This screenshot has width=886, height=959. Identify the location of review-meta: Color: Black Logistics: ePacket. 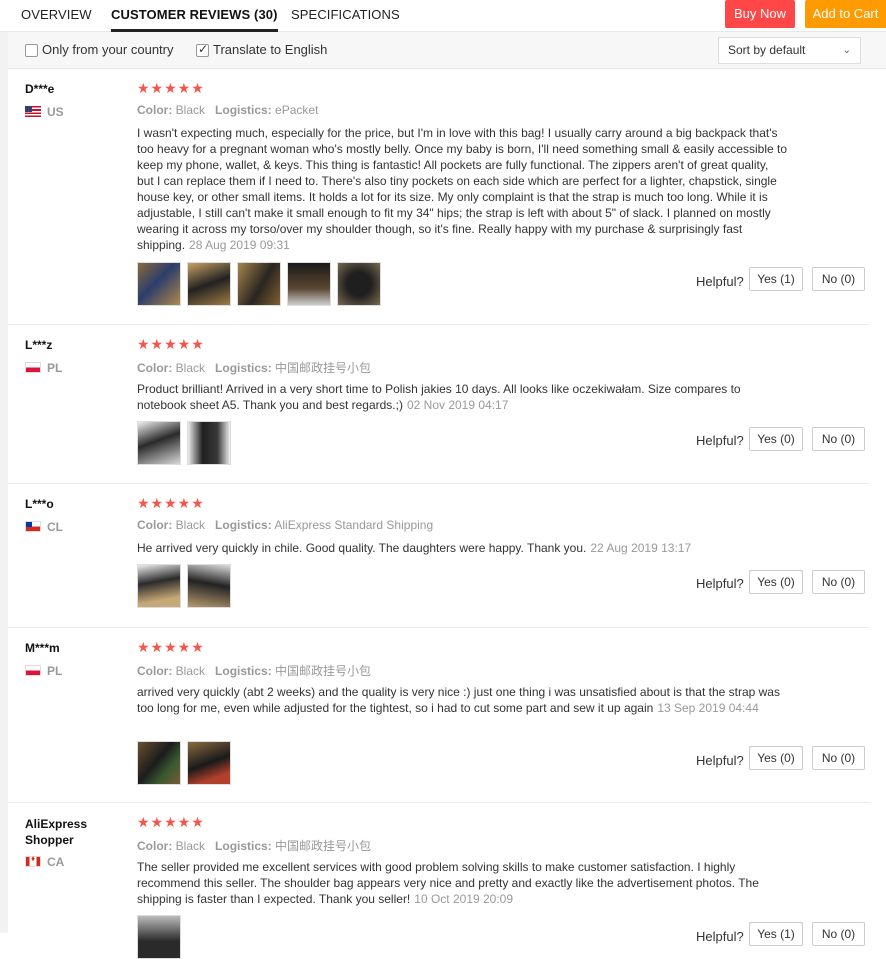
(228, 110).